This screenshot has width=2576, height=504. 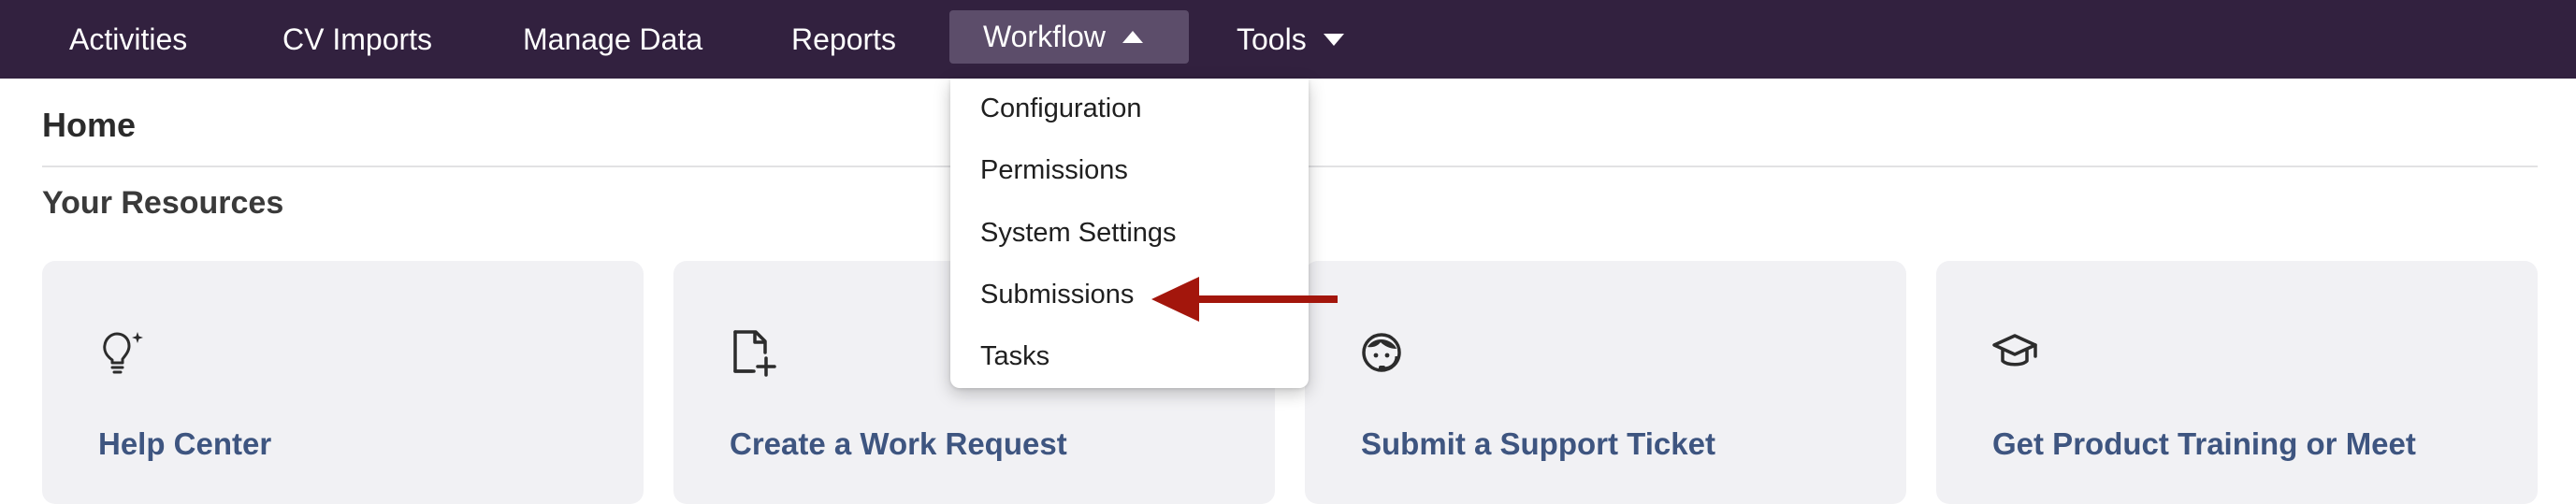 What do you see at coordinates (2014, 350) in the screenshot?
I see `graduation-cap-icon` at bounding box center [2014, 350].